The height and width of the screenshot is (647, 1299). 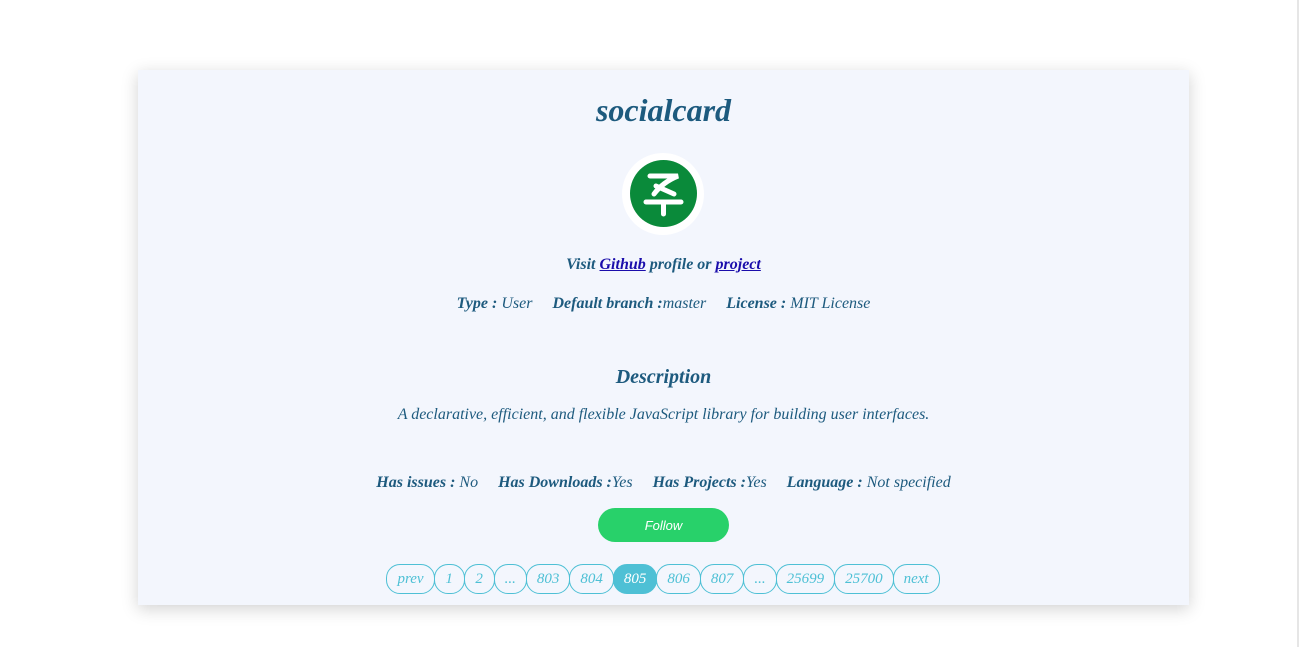 What do you see at coordinates (722, 579) in the screenshot?
I see `pagination-page-807: 807` at bounding box center [722, 579].